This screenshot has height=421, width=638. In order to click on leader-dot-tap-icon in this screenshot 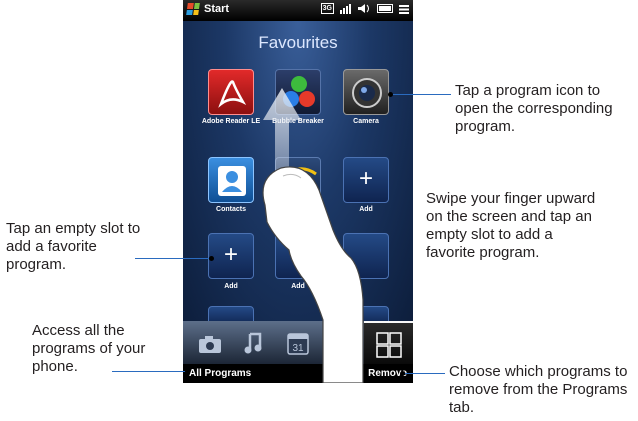, I will do `click(390, 94)`.